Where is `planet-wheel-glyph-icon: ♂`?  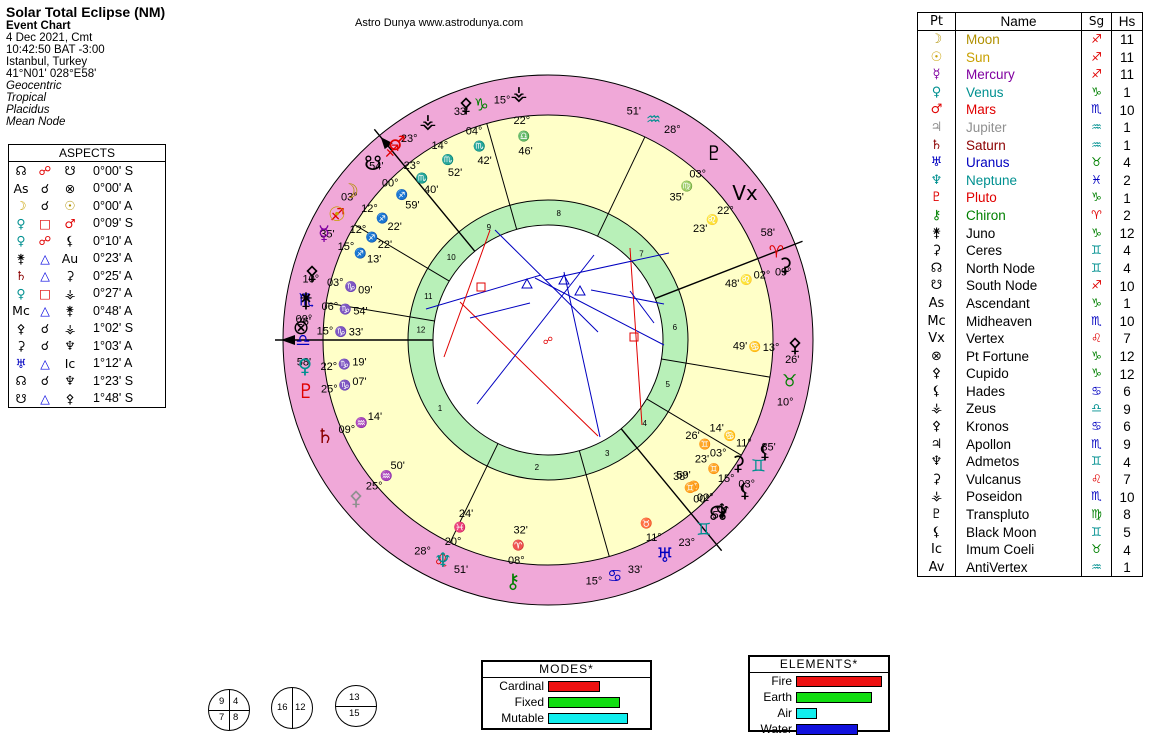 planet-wheel-glyph-icon: ♂ is located at coordinates (397, 143).